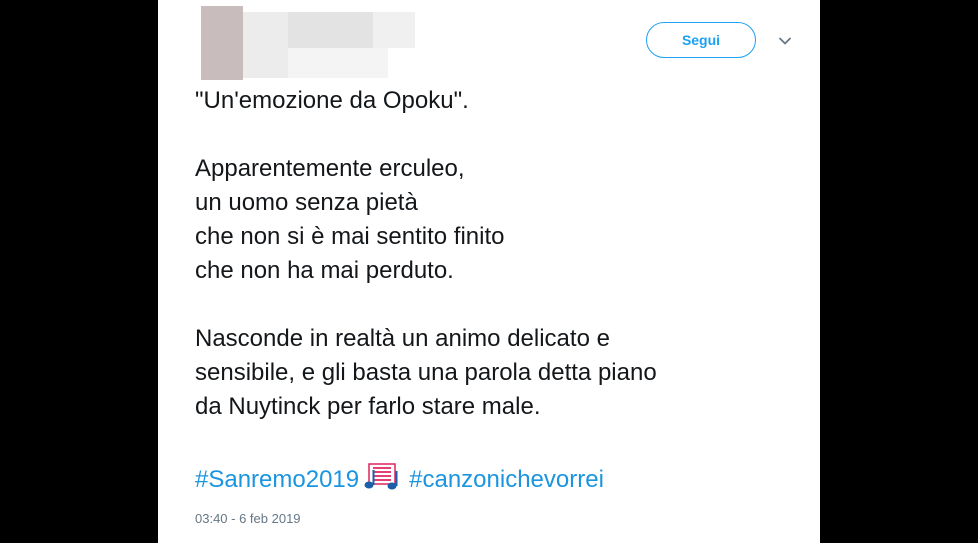 The image size is (978, 543). I want to click on chevron-down-icon, so click(785, 41).